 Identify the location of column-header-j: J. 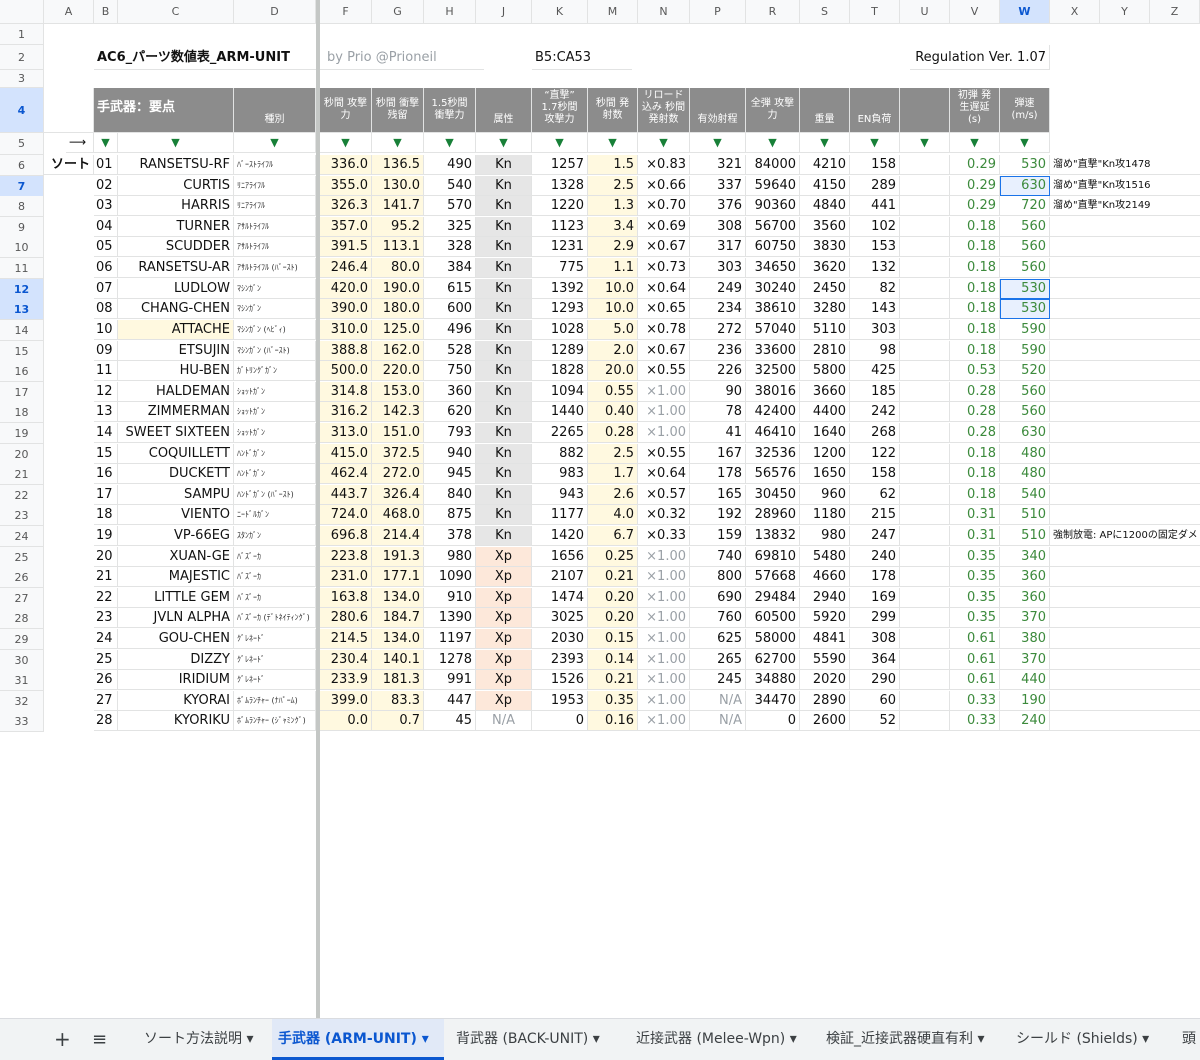
(504, 12).